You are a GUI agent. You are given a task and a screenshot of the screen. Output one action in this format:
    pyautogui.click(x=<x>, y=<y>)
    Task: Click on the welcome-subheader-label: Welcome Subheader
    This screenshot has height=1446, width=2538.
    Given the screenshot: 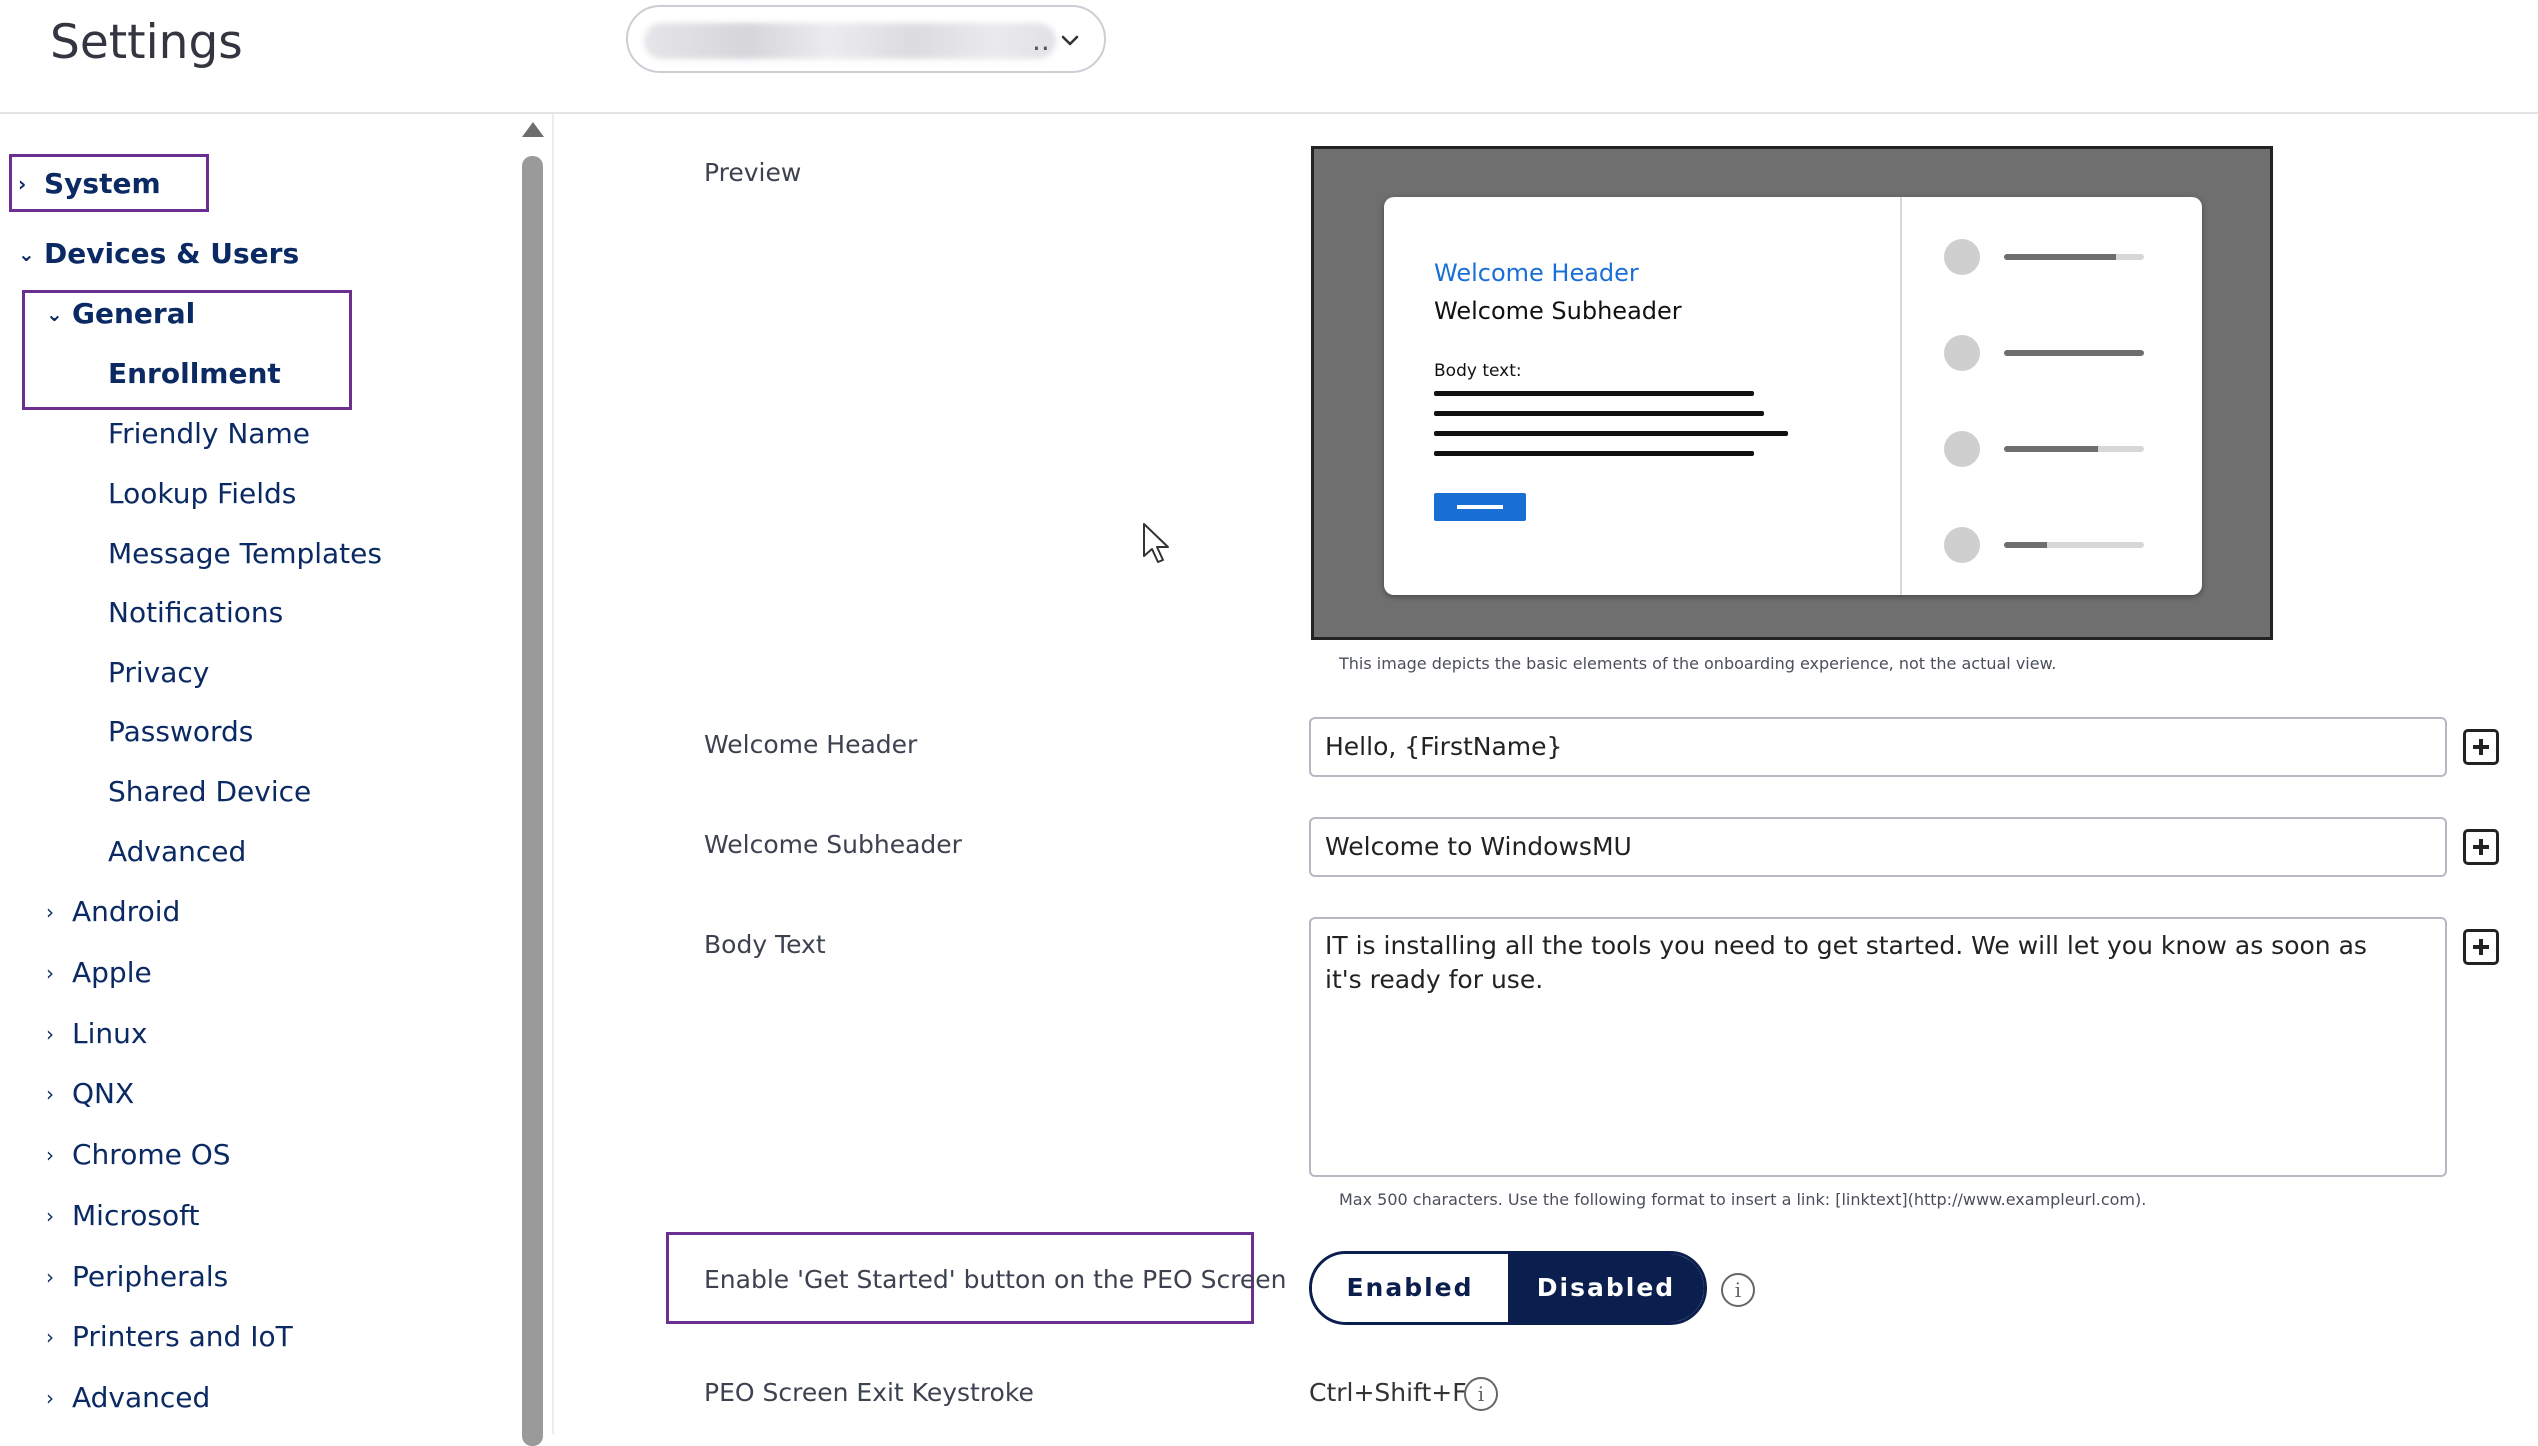 What is the action you would take?
    pyautogui.click(x=833, y=844)
    